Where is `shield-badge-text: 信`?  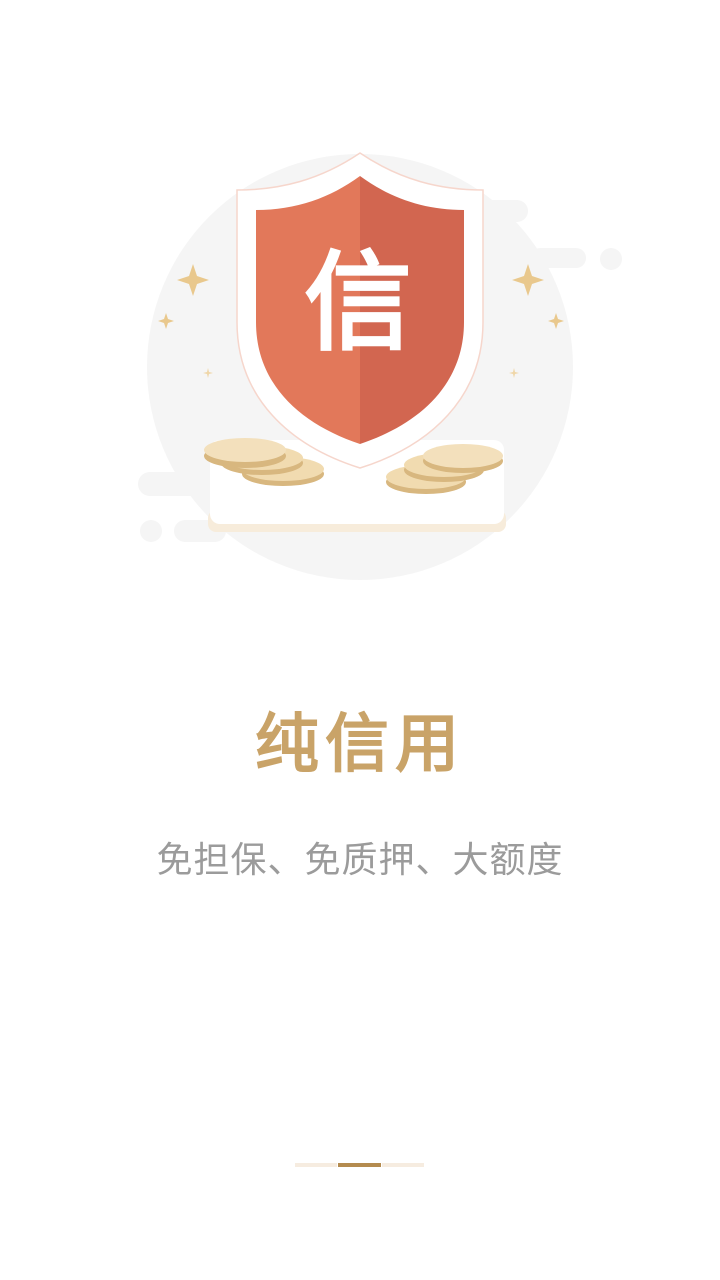
shield-badge-text: 信 is located at coordinates (358, 303).